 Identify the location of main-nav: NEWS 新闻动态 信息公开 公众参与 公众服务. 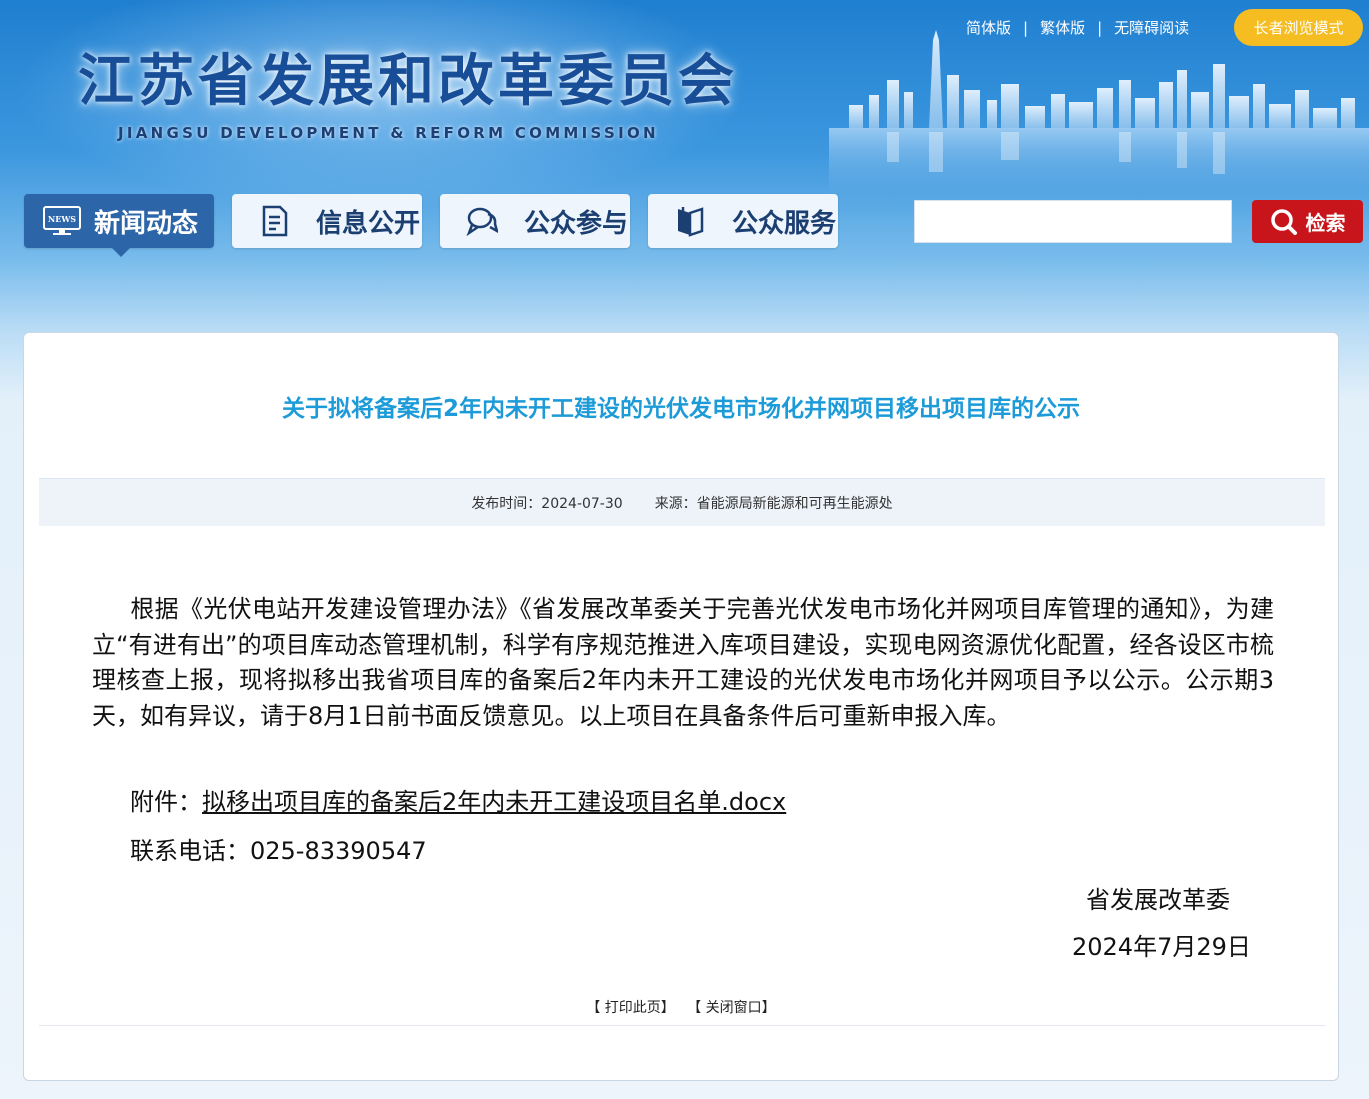
(440, 225).